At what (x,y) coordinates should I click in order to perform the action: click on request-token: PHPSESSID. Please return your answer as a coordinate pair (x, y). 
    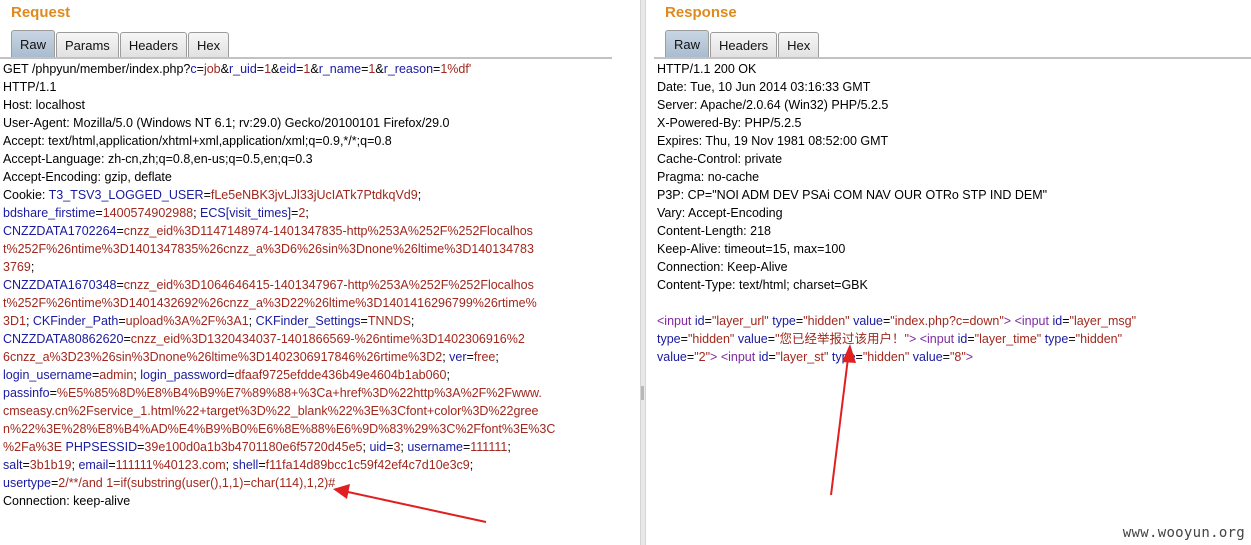
    Looking at the image, I should click on (101, 447).